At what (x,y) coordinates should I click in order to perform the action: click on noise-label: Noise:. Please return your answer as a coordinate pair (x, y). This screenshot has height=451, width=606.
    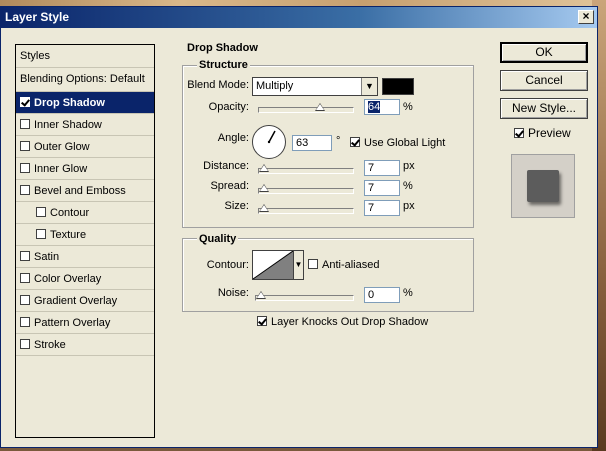
    Looking at the image, I should click on (233, 293).